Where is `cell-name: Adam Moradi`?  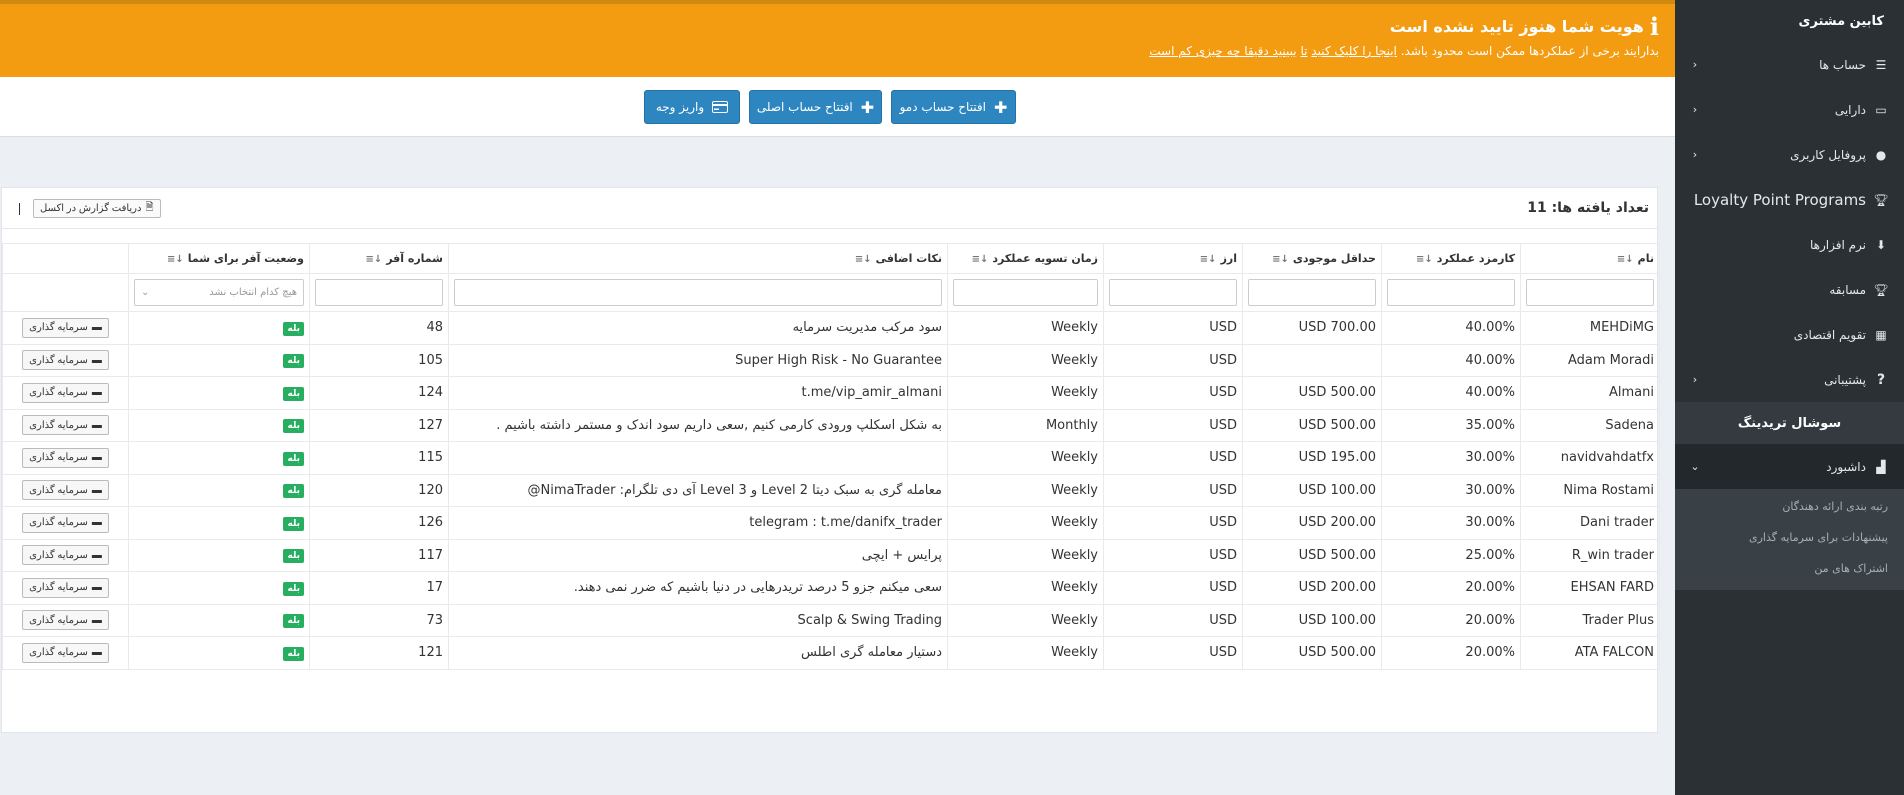
cell-name: Adam Moradi is located at coordinates (1590, 360).